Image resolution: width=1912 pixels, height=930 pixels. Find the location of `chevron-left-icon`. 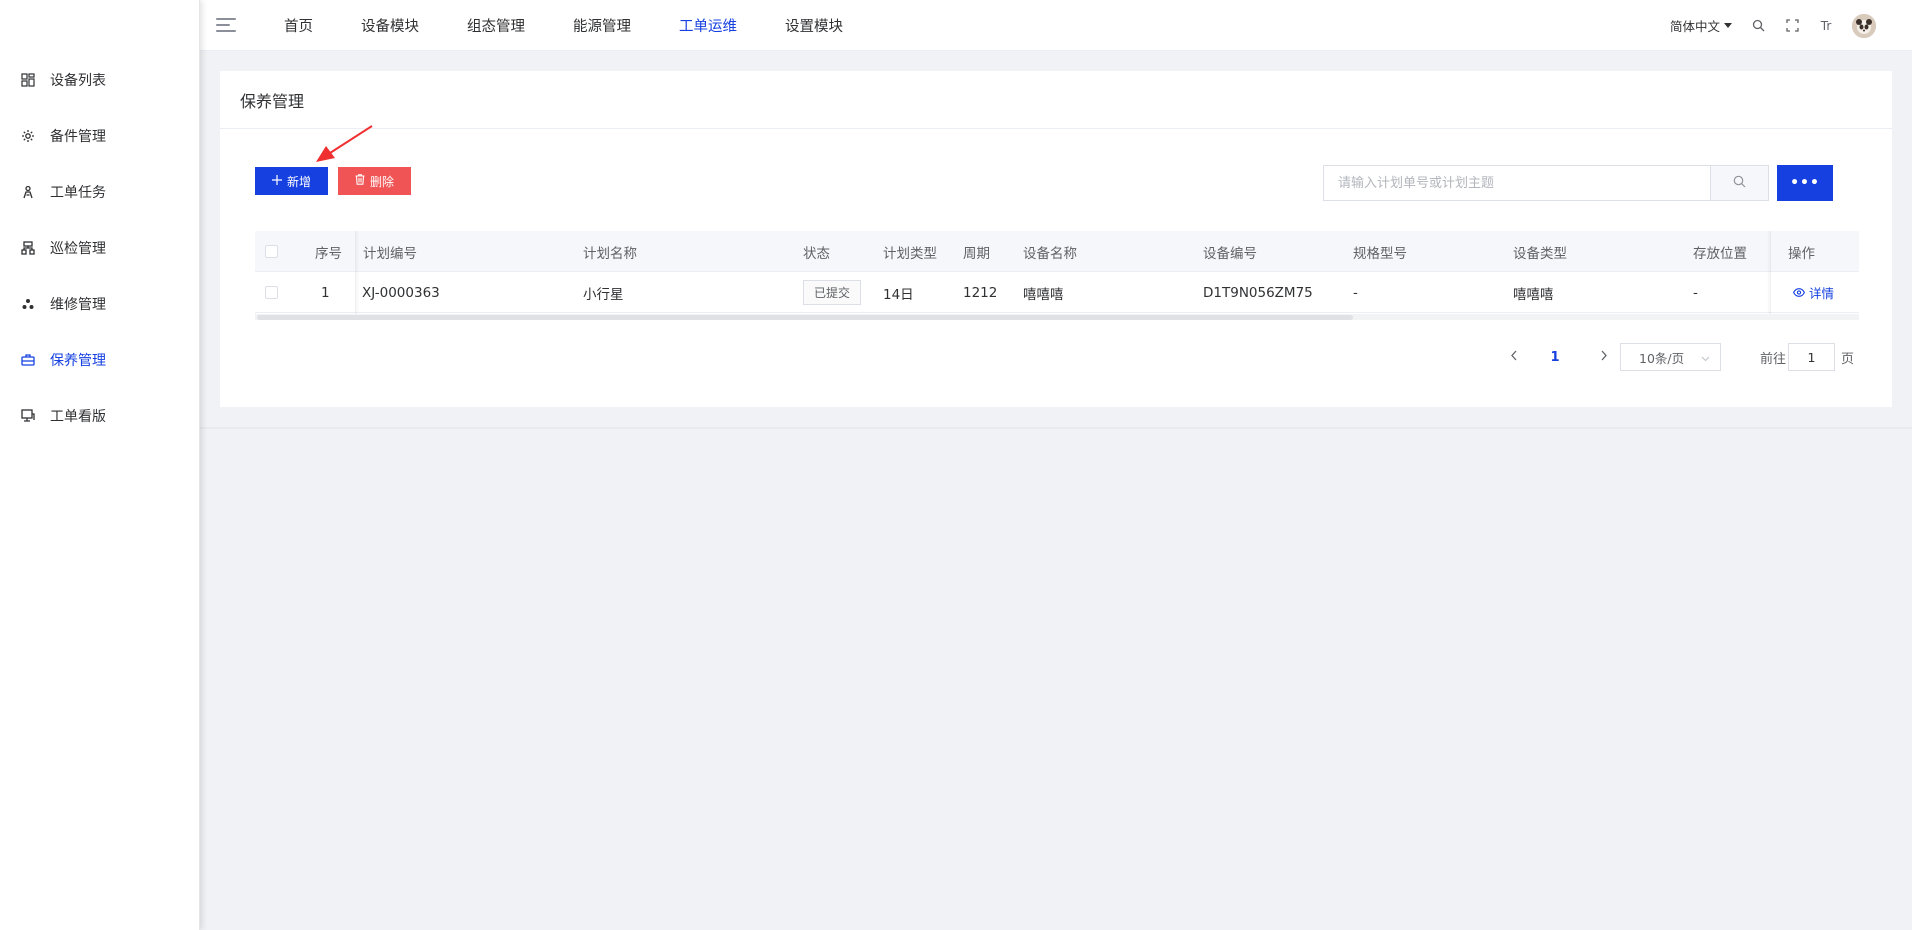

chevron-left-icon is located at coordinates (1514, 357).